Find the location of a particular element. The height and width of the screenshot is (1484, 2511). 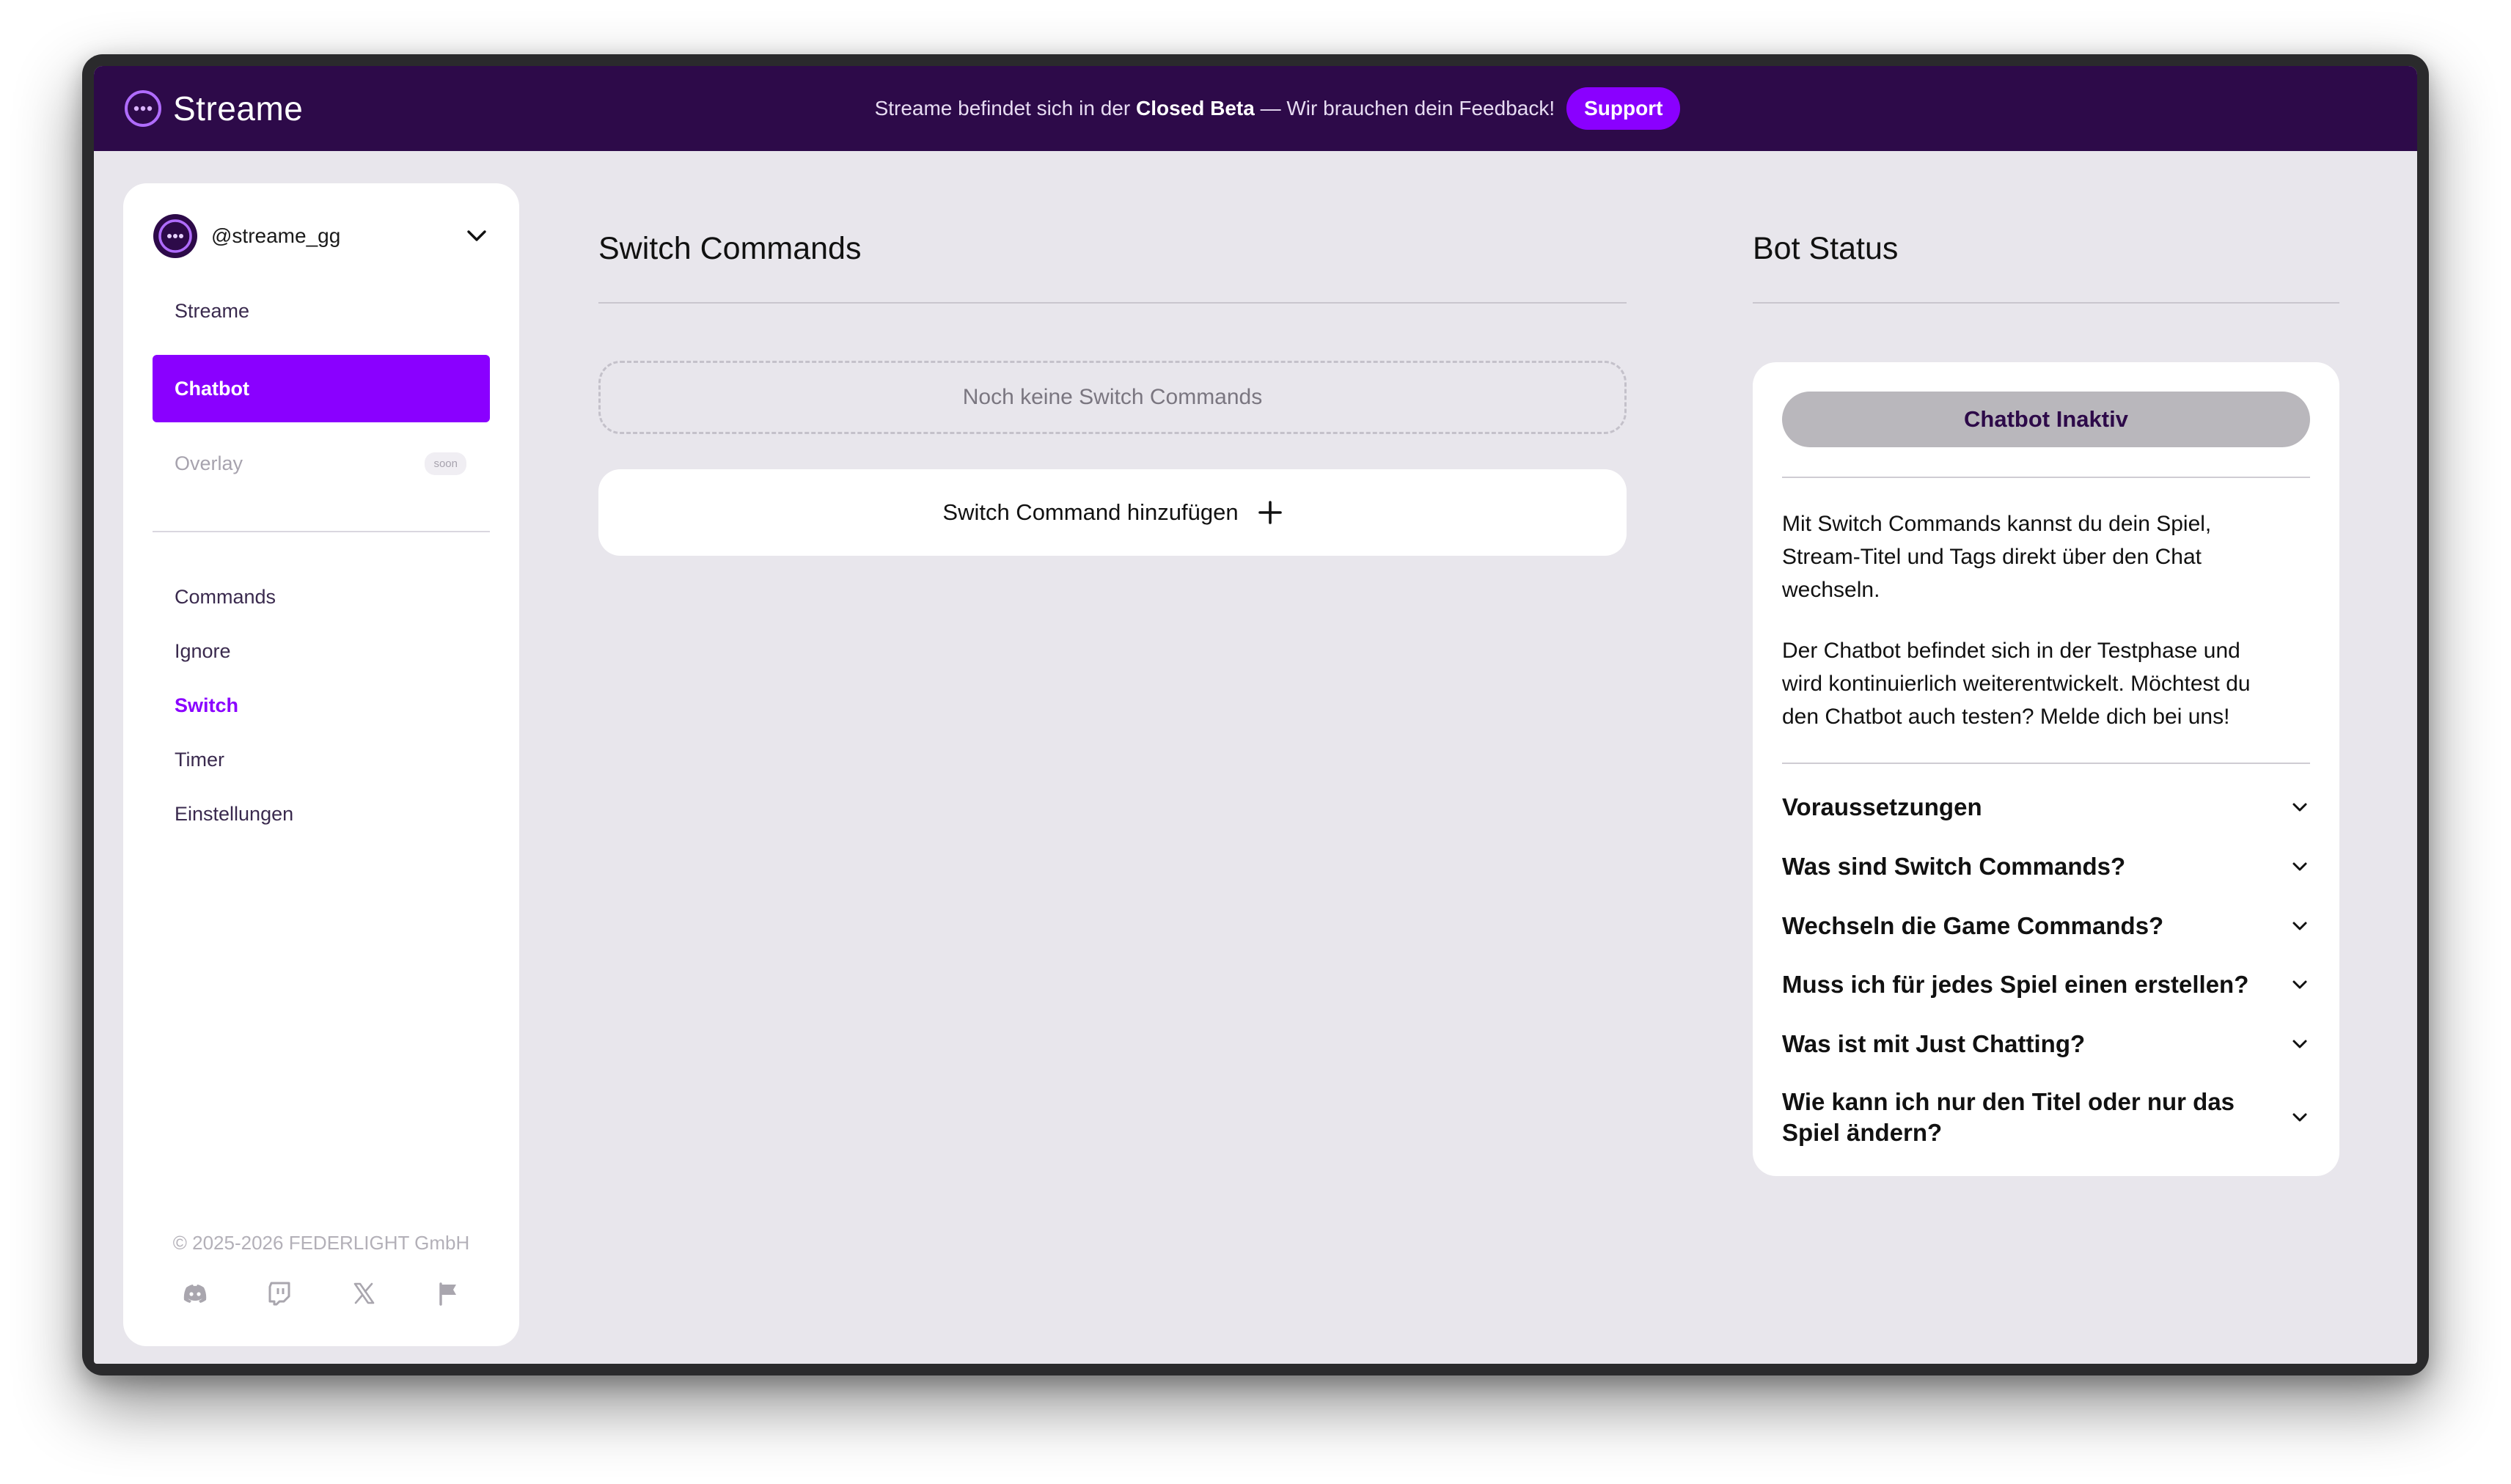

support-button: Support is located at coordinates (1623, 108).